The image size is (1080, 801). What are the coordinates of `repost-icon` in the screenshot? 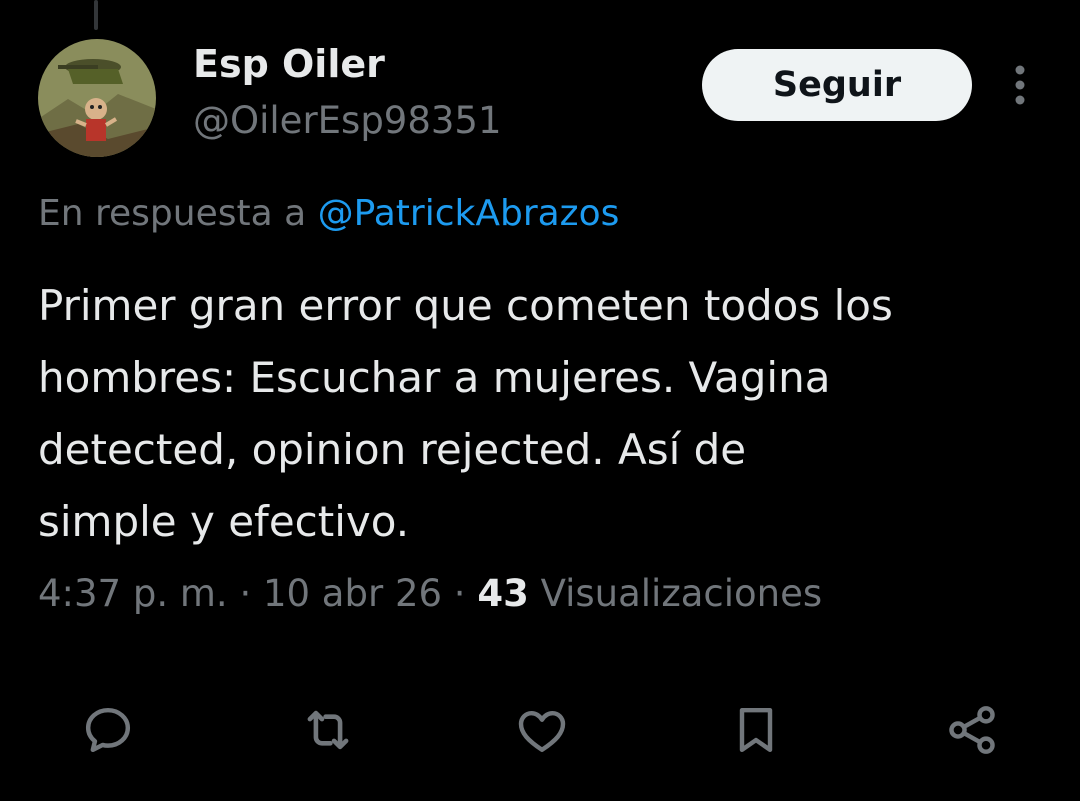 It's located at (328, 730).